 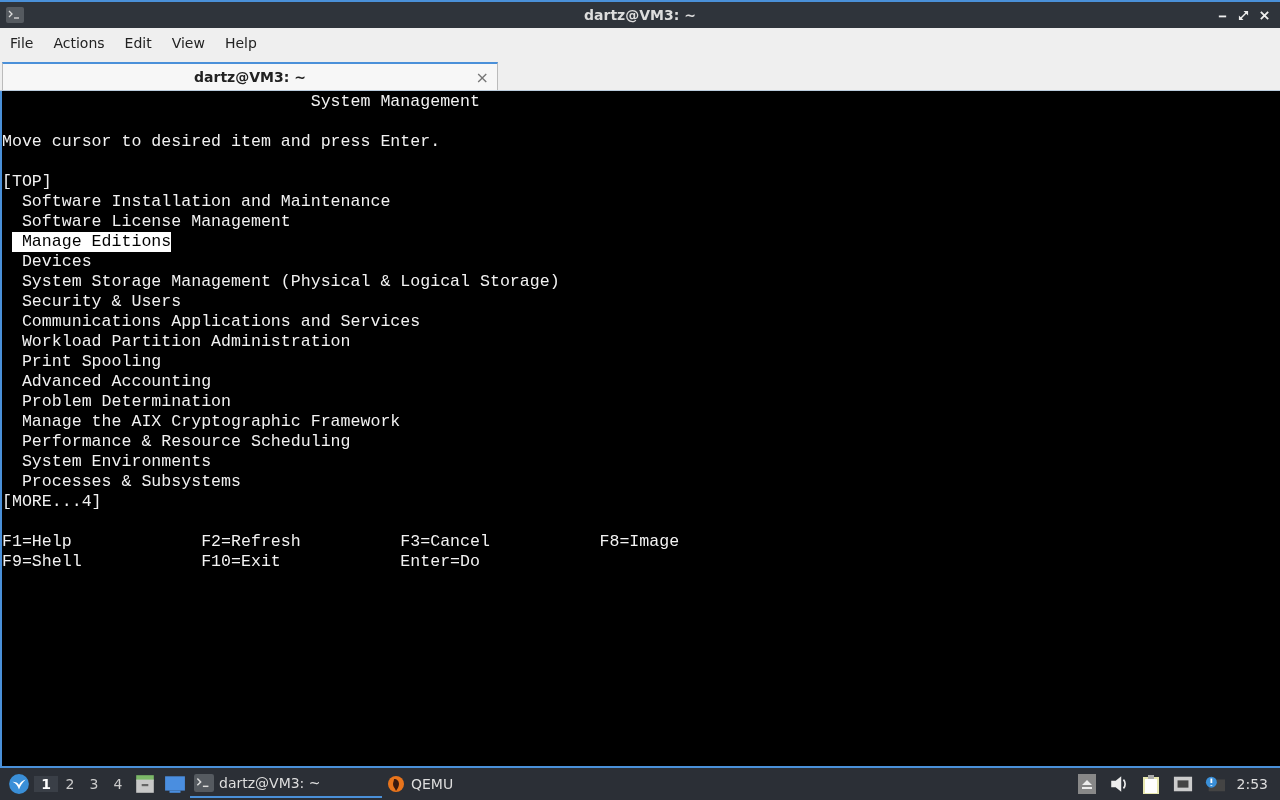 I want to click on menu-option: Print Spooling, so click(x=86, y=362).